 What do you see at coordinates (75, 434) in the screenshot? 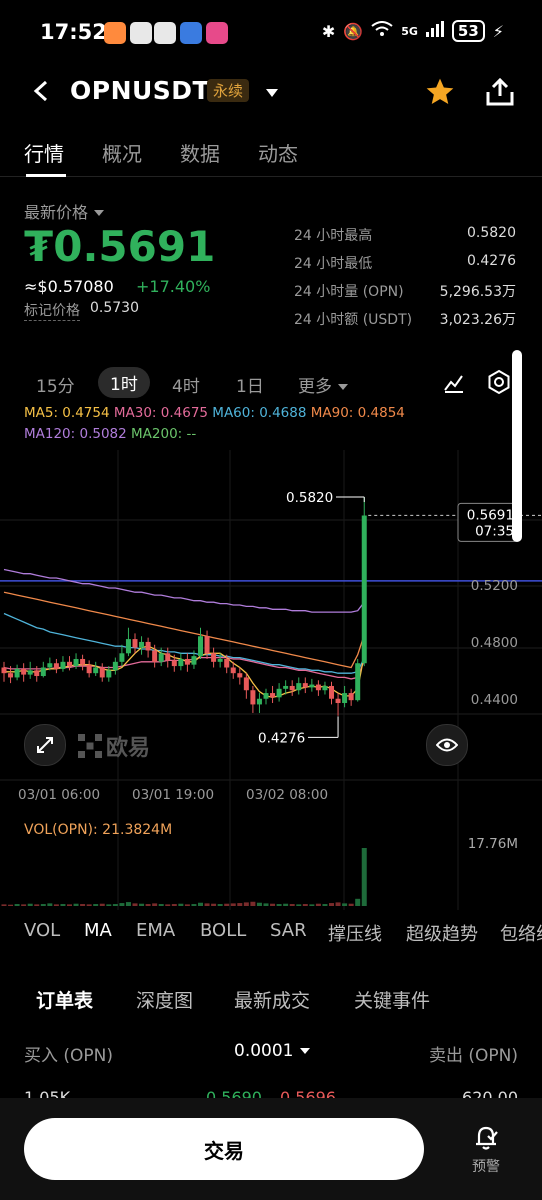
I see `ma120-value: MA120: 0.5082` at bounding box center [75, 434].